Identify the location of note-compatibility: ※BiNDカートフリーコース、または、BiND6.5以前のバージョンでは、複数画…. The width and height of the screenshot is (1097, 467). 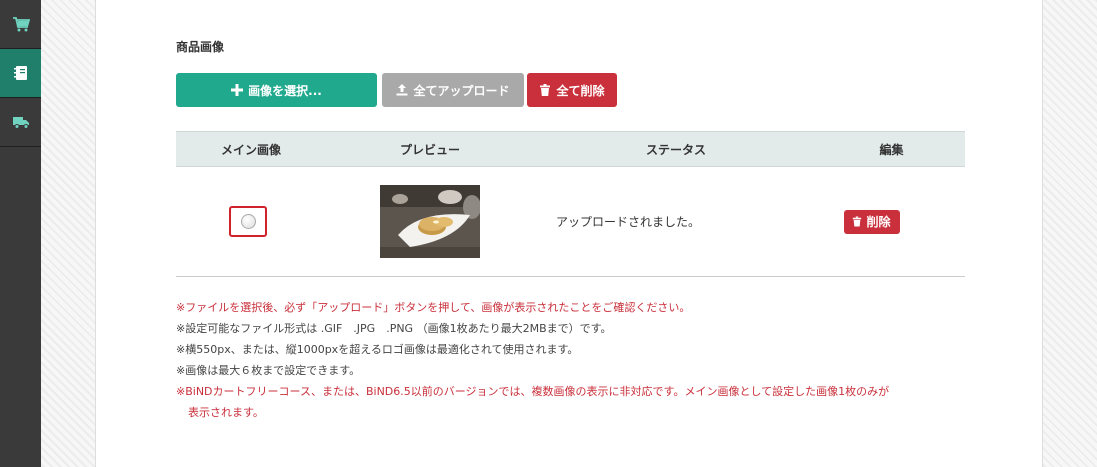
(533, 391).